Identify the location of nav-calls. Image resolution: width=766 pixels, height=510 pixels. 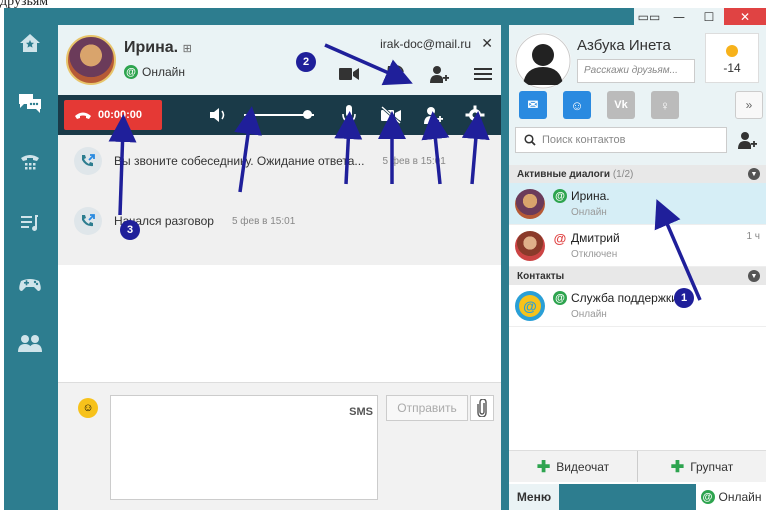
(30, 163).